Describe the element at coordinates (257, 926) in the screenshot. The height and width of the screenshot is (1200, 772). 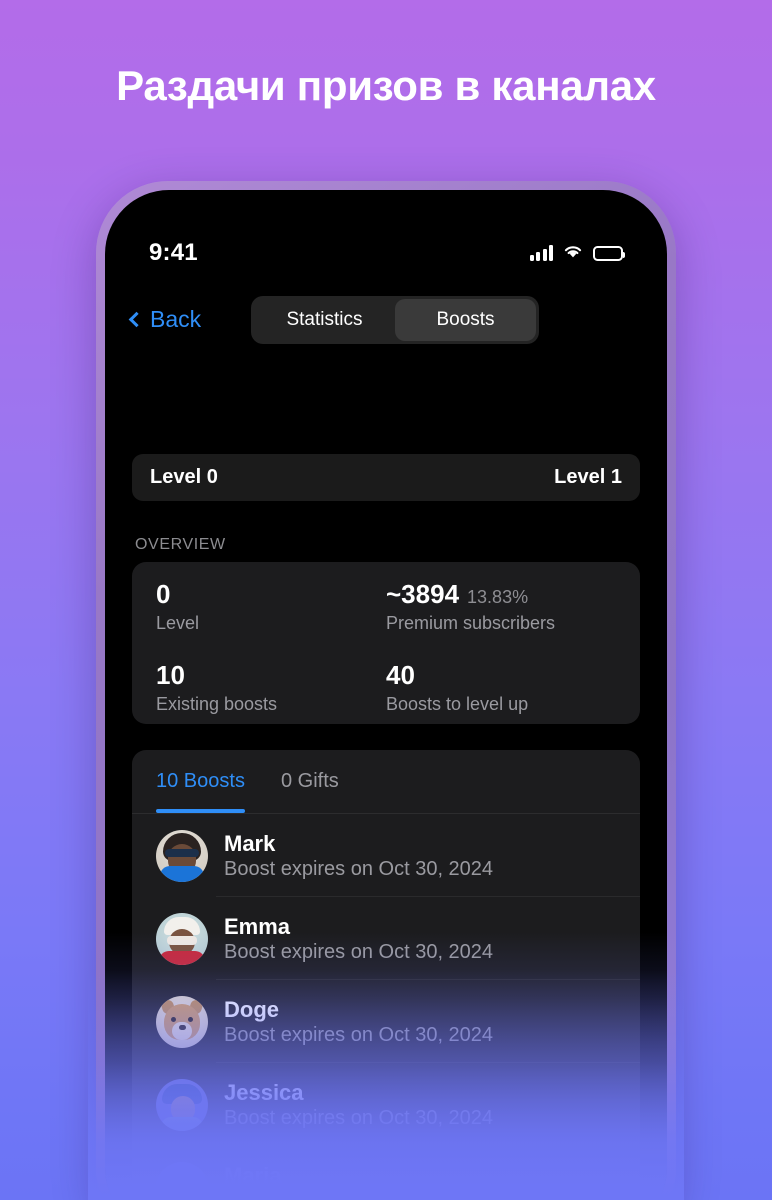
I see `list-item-name: Emma` at that location.